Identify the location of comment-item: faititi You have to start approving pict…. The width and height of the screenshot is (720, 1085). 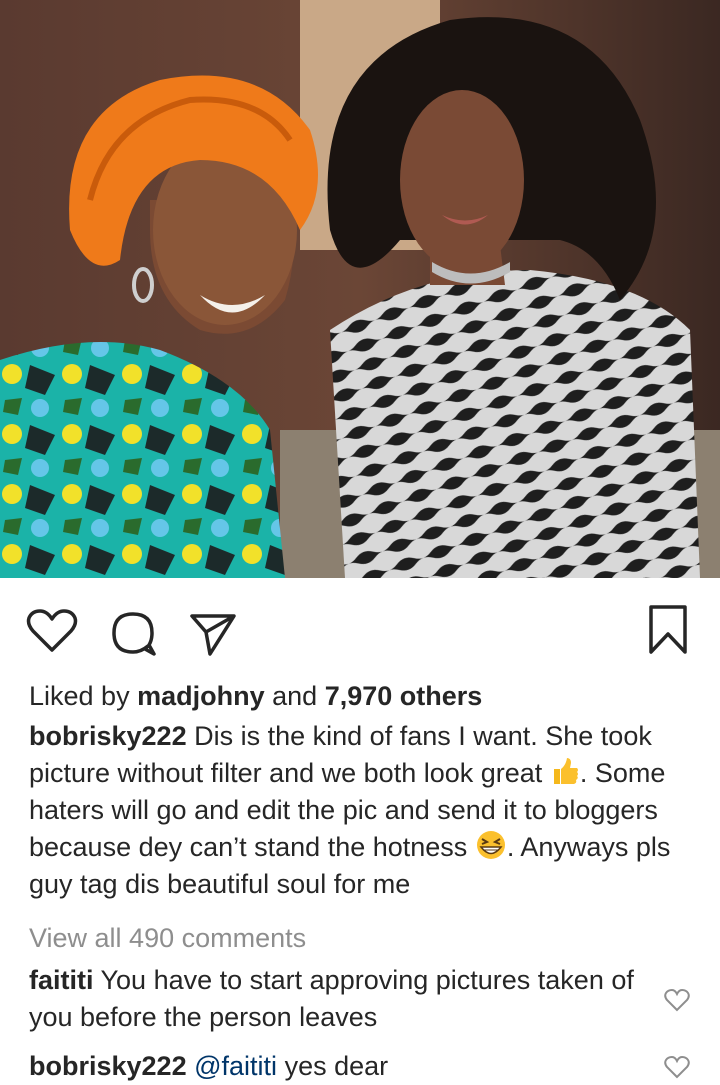
(339, 999).